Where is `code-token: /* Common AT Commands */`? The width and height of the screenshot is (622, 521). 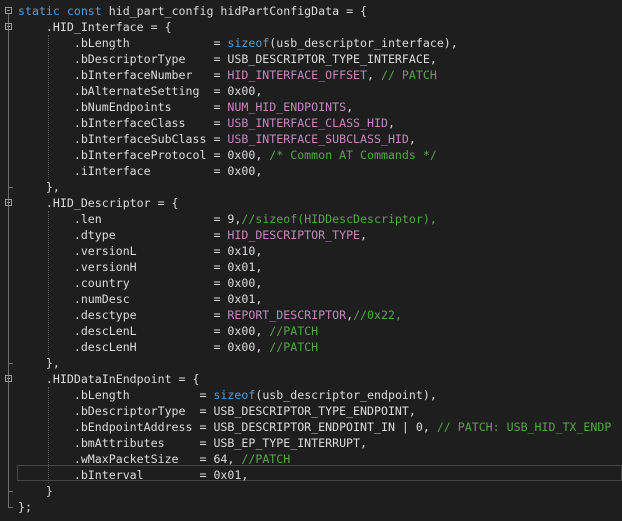
code-token: /* Common AT Commands */ is located at coordinates (353, 155).